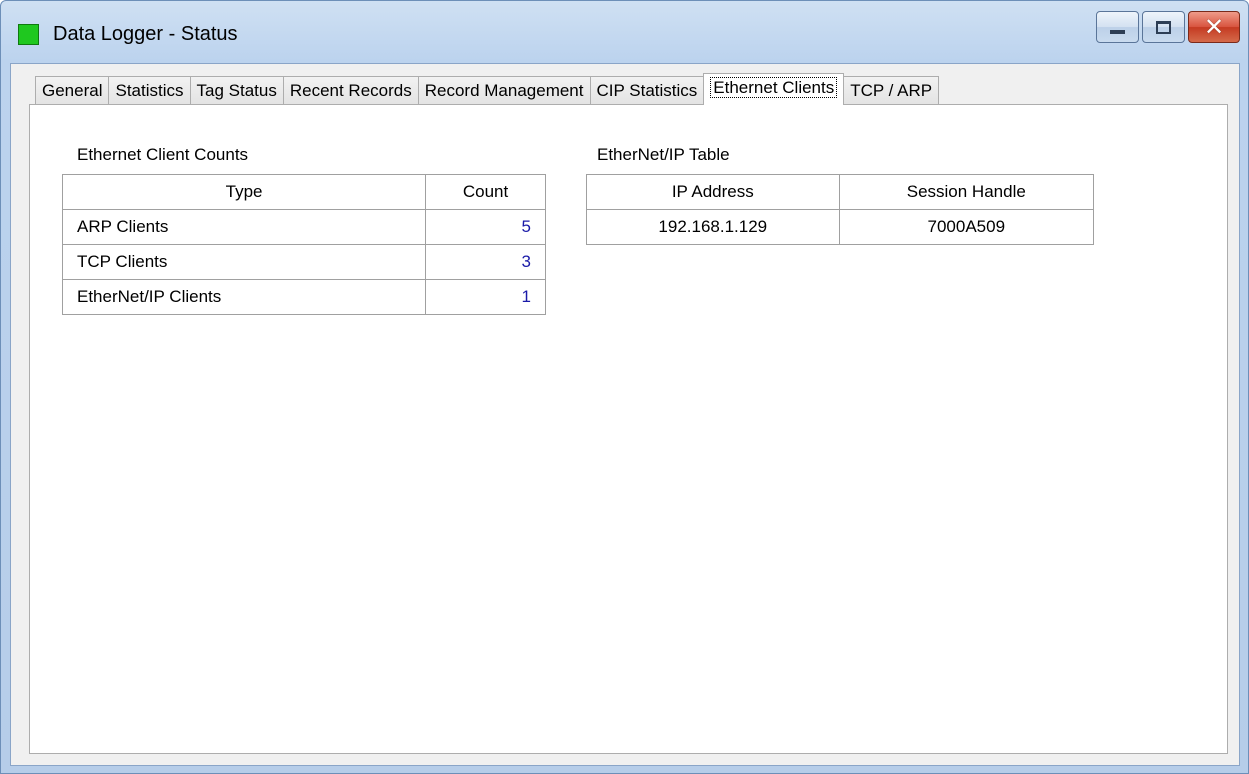 This screenshot has height=774, width=1249. I want to click on close-icon: ✕, so click(1214, 27).